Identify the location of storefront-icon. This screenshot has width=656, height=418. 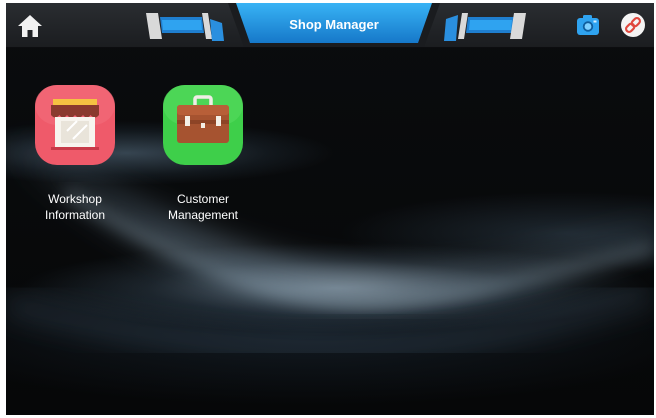
(75, 125).